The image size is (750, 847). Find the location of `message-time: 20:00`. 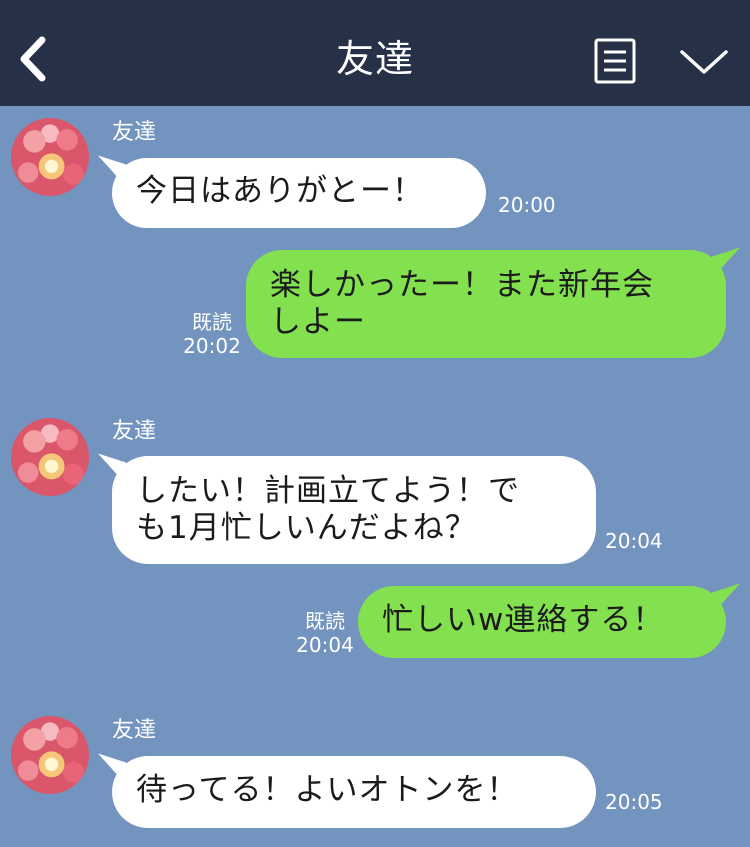

message-time: 20:00 is located at coordinates (527, 205).